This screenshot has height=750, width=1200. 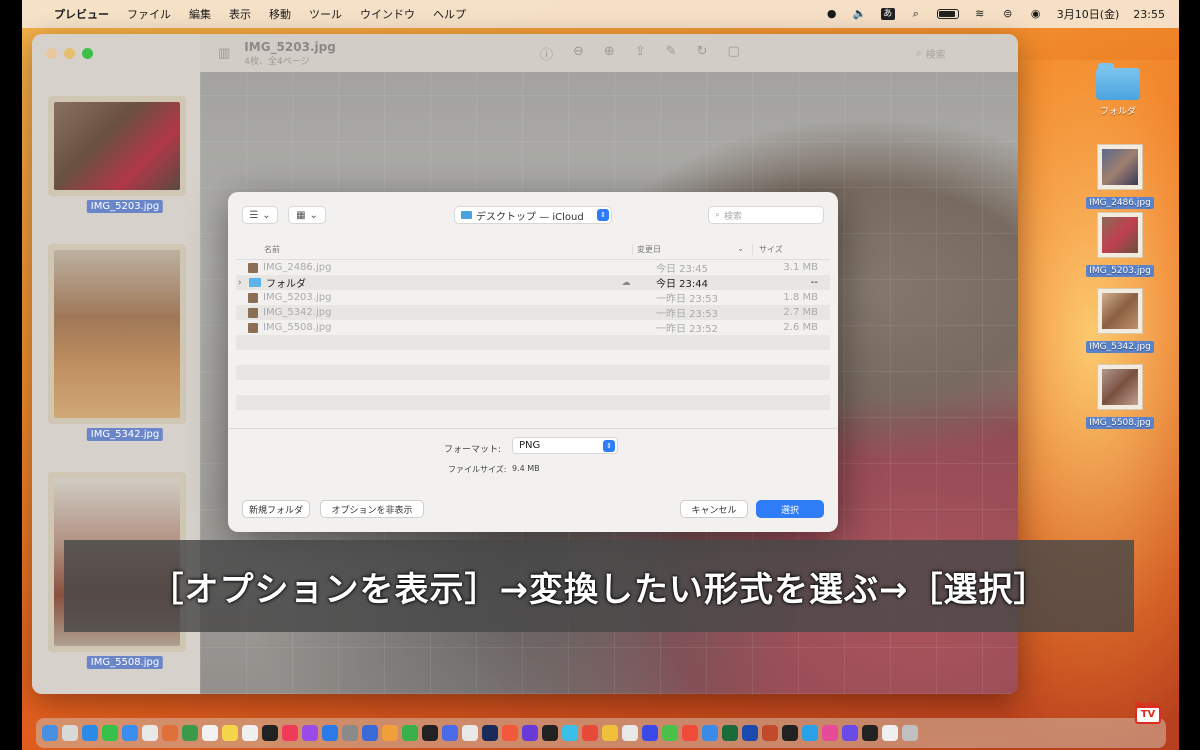 I want to click on calendar-icon, so click(x=150, y=733).